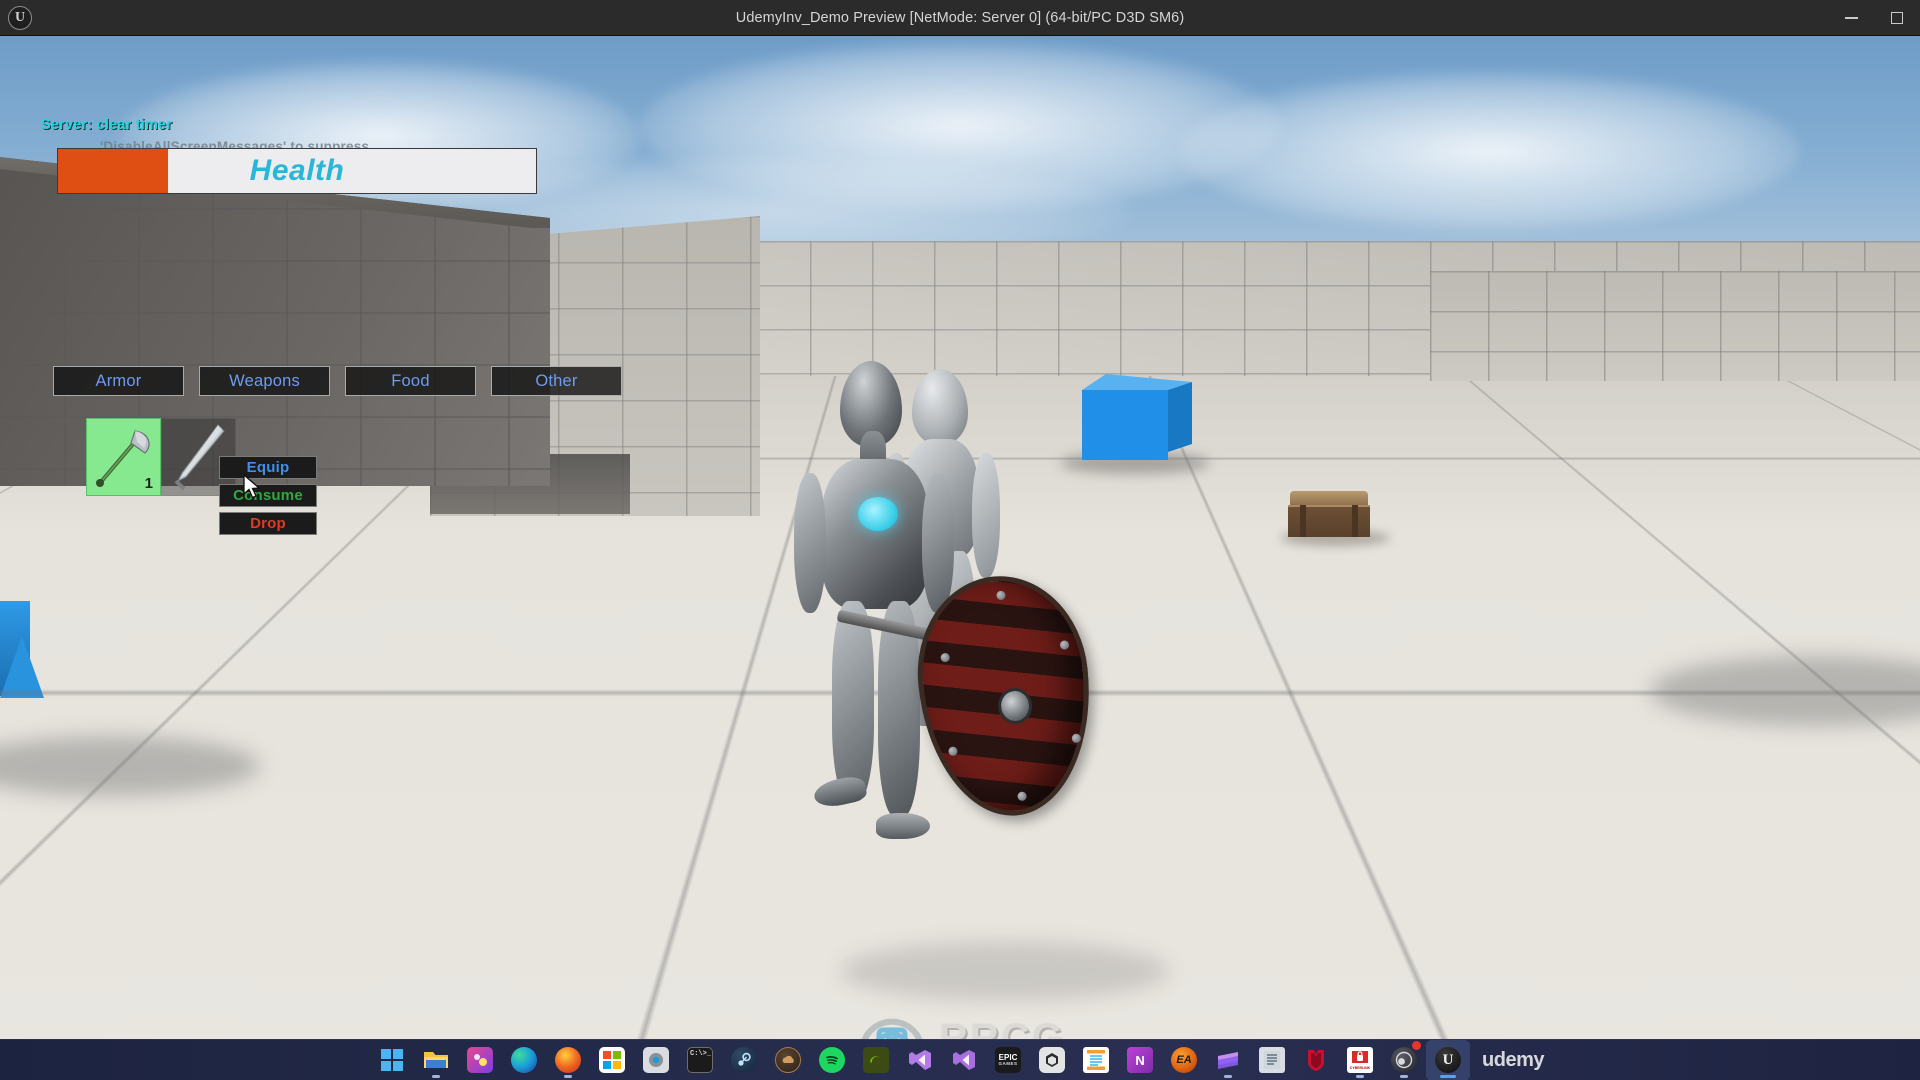 The width and height of the screenshot is (1920, 1080). I want to click on maximize-button, so click(1897, 18).